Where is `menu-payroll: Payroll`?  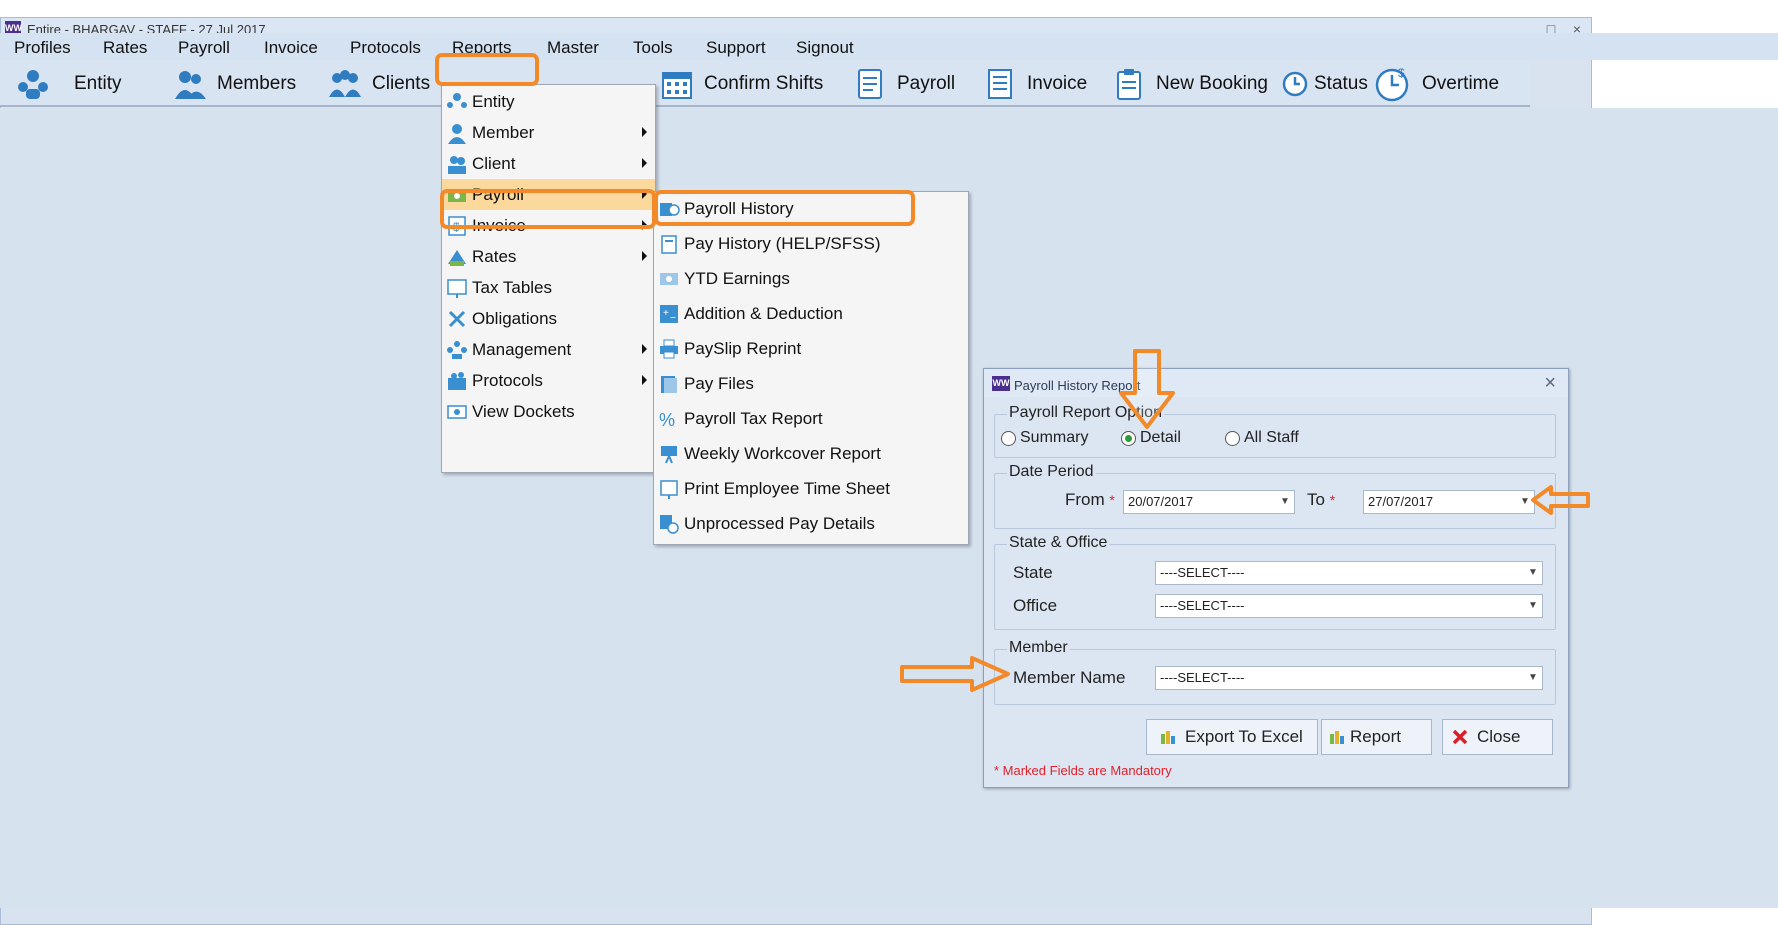 menu-payroll: Payroll is located at coordinates (204, 48).